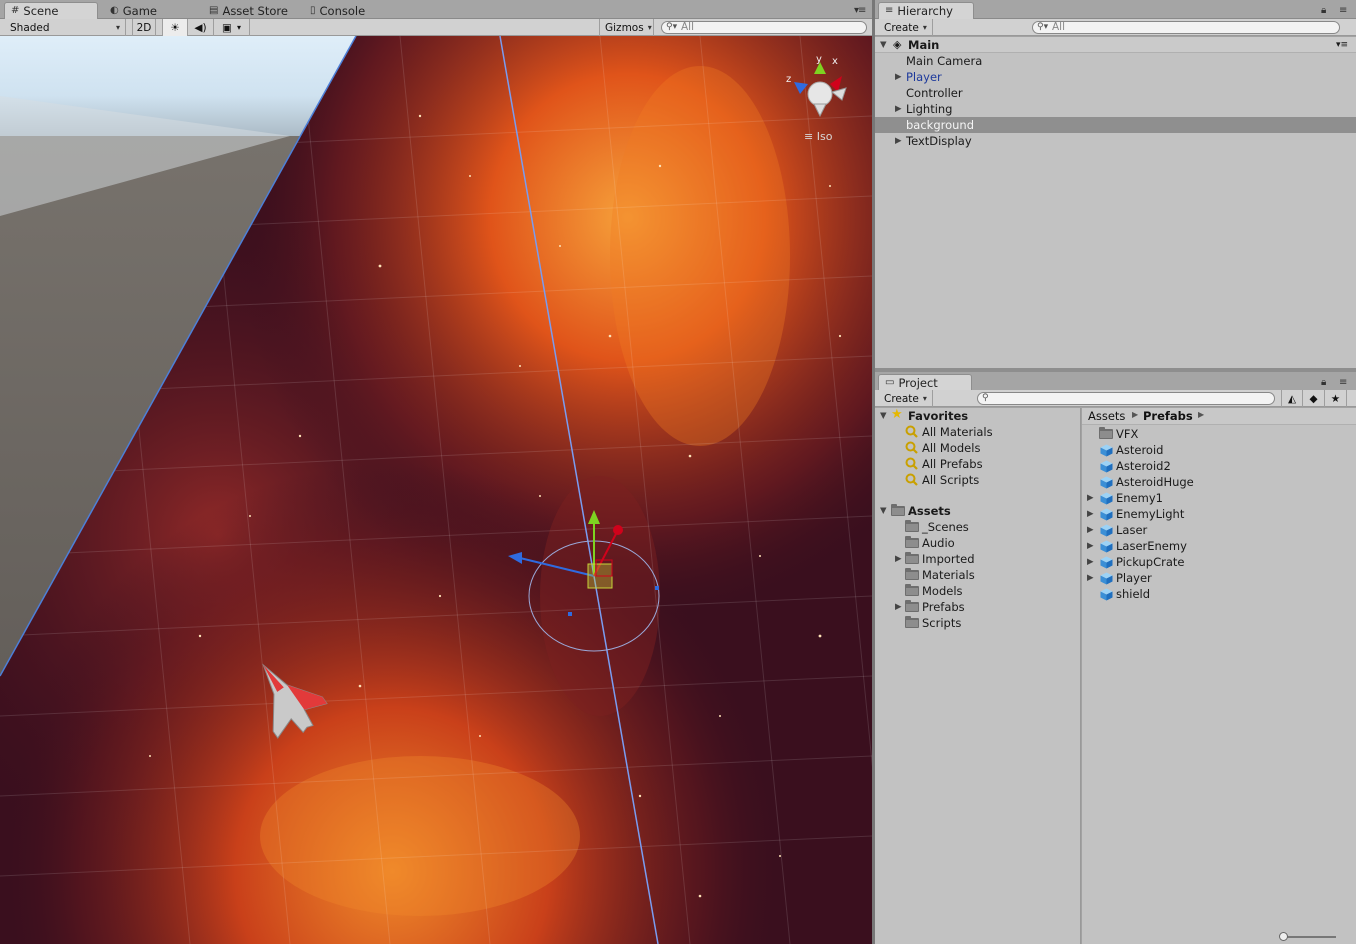  What do you see at coordinates (1219, 578) in the screenshot?
I see `asset-item: ▶ Player` at bounding box center [1219, 578].